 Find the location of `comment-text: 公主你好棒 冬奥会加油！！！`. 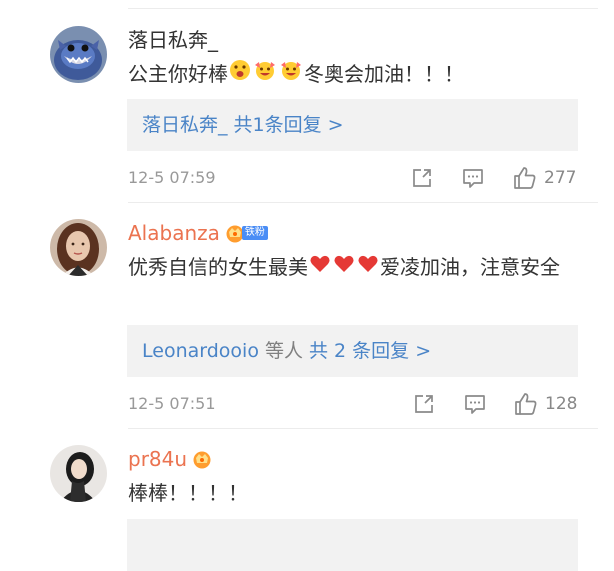

comment-text: 公主你好棒 冬奥会加油！！！ is located at coordinates (358, 75).